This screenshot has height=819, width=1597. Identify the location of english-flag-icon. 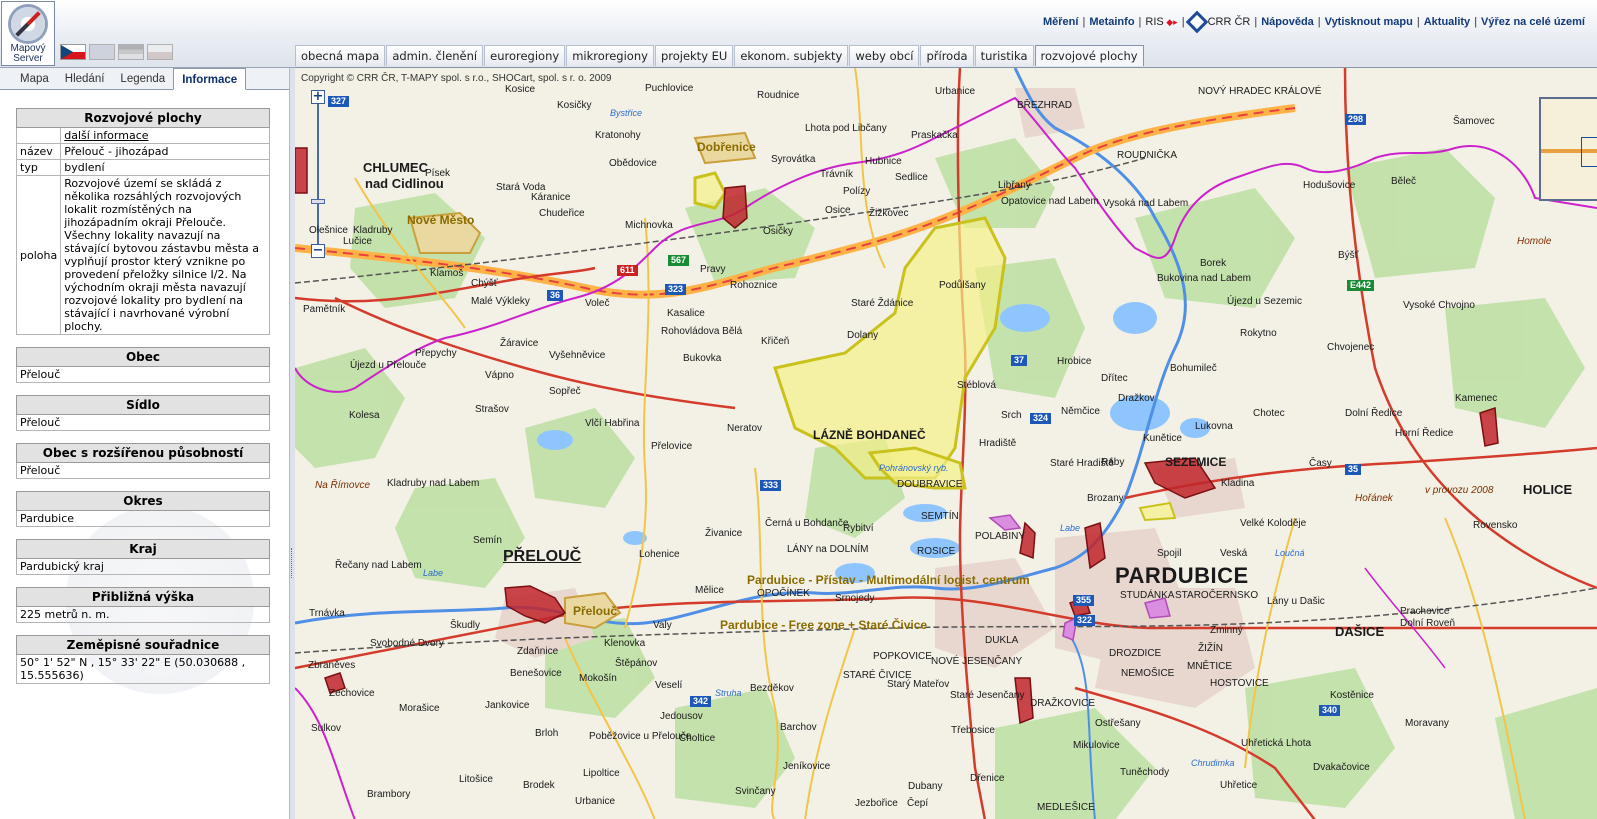
(102, 52).